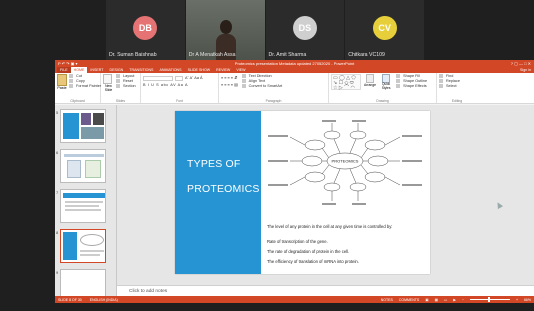 The height and width of the screenshot is (311, 534). I want to click on clipboard-group: Paste Cut Copy Format Painter Clipboard, so click(78, 88).